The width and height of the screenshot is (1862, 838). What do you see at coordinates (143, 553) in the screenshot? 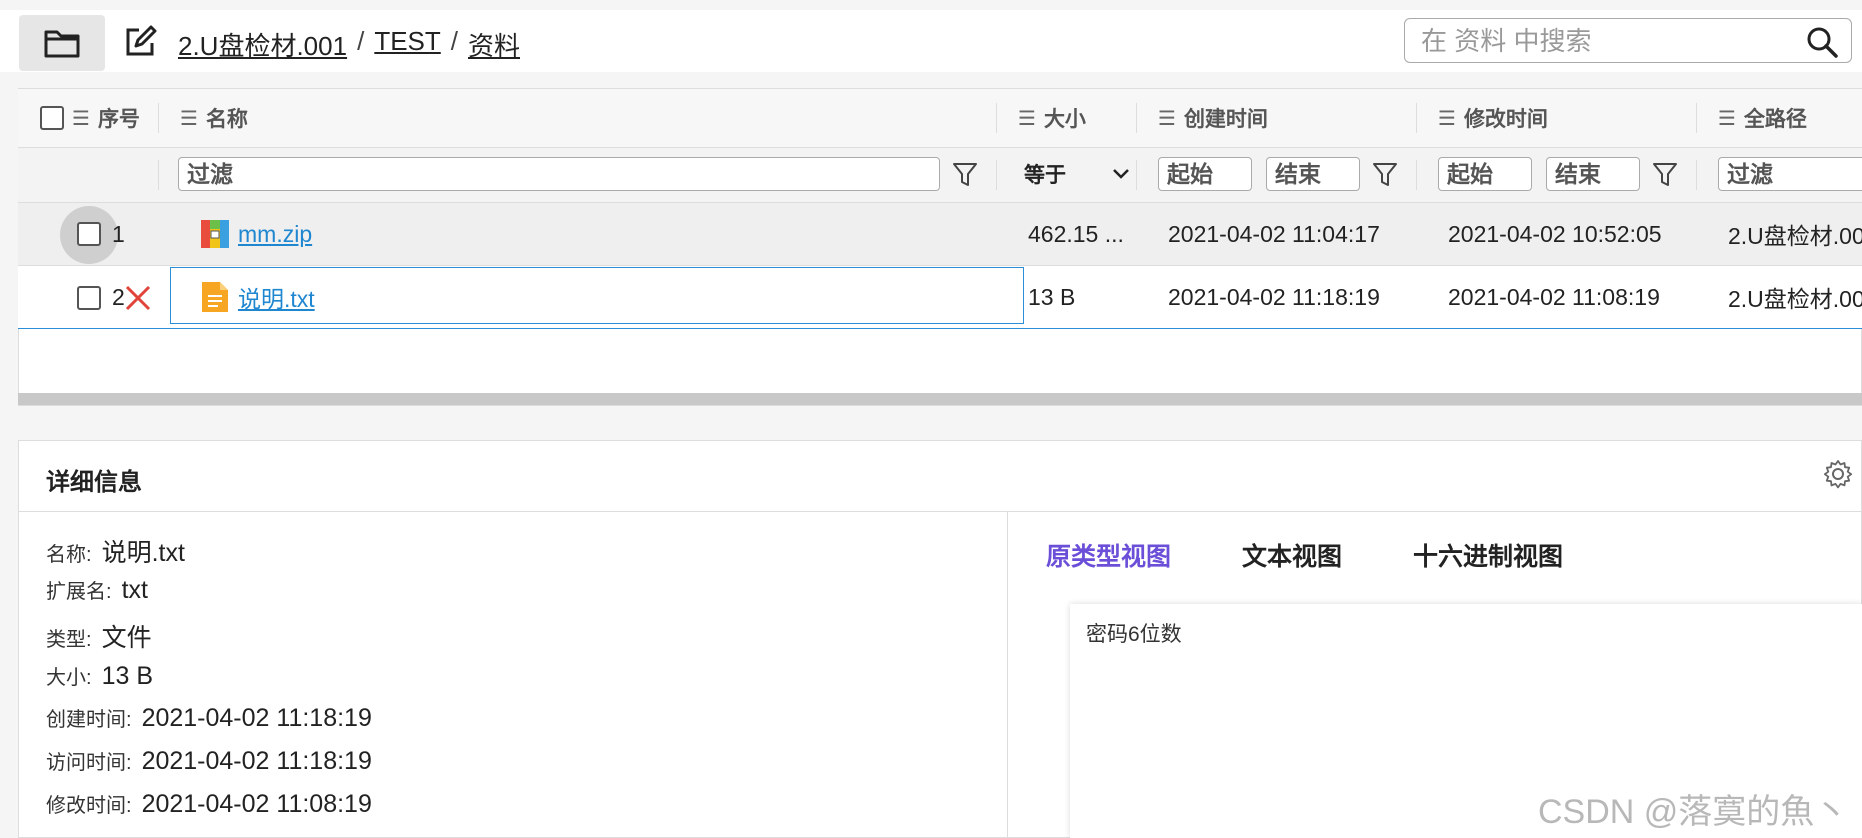
I see `detail-value: 说明.txt` at bounding box center [143, 553].